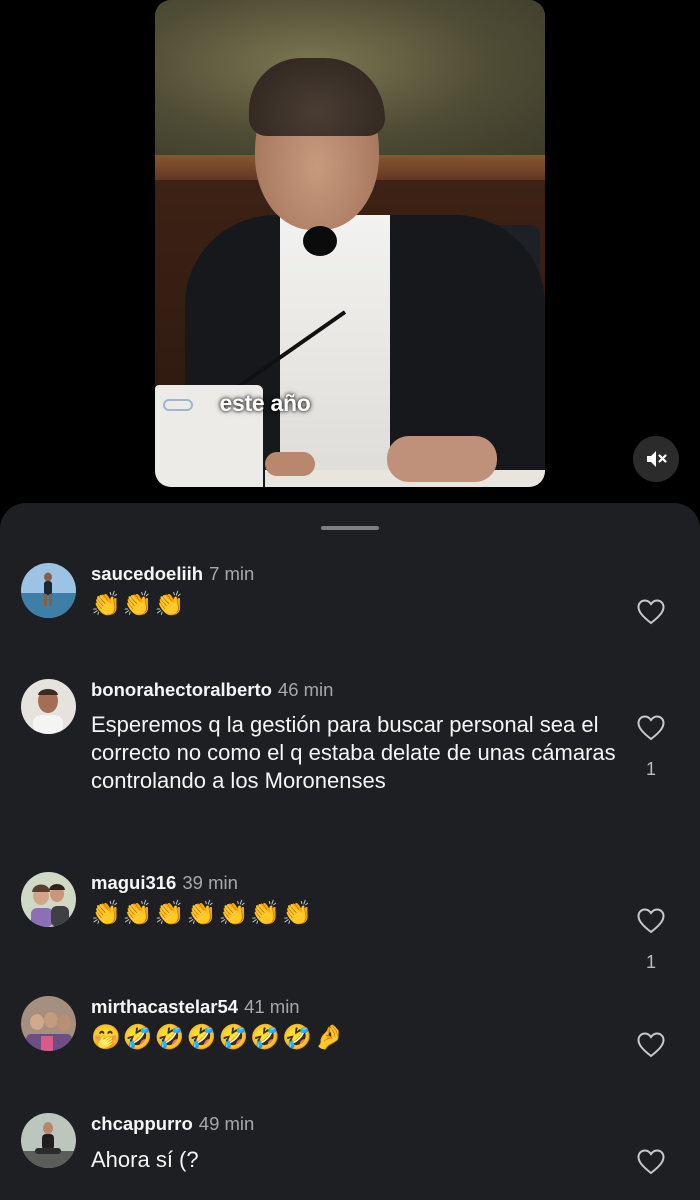 The width and height of the screenshot is (700, 1200). What do you see at coordinates (265, 403) in the screenshot?
I see `video-caption: este año` at bounding box center [265, 403].